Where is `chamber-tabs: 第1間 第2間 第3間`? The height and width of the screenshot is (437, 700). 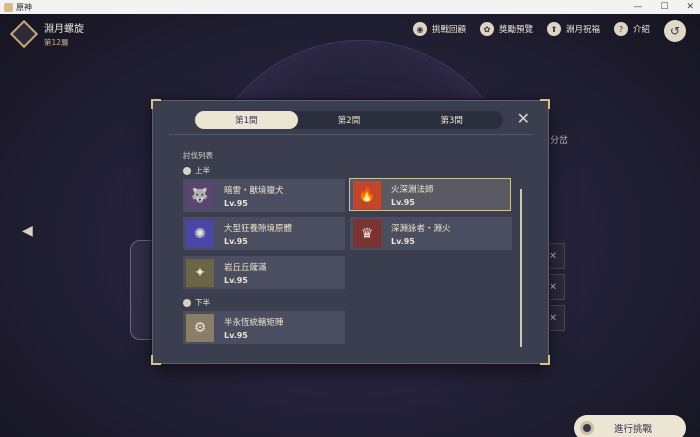 chamber-tabs: 第1間 第2間 第3間 is located at coordinates (349, 120).